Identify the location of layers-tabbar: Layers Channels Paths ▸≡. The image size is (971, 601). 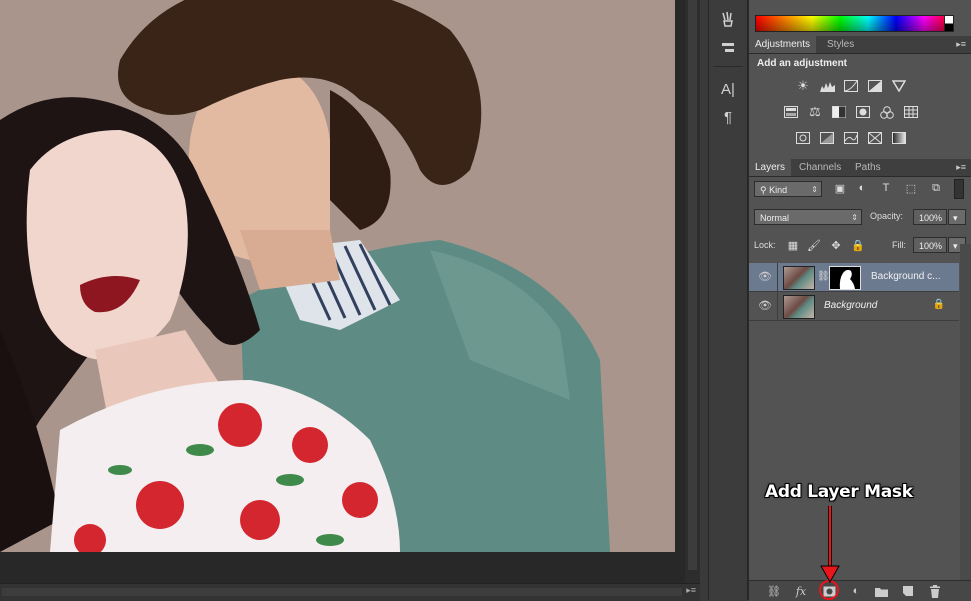
(860, 168).